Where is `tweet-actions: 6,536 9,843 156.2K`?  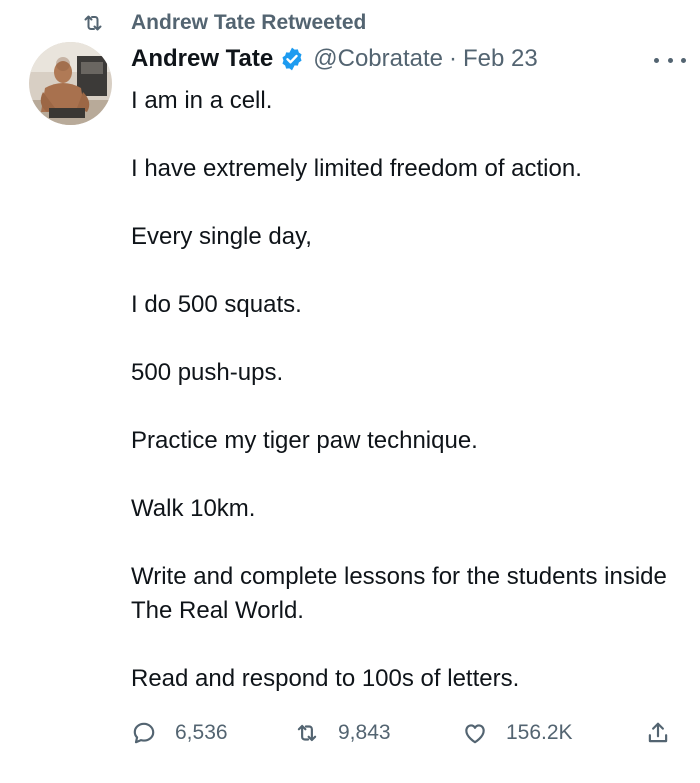 tweet-actions: 6,536 9,843 156.2K is located at coordinates (401, 733).